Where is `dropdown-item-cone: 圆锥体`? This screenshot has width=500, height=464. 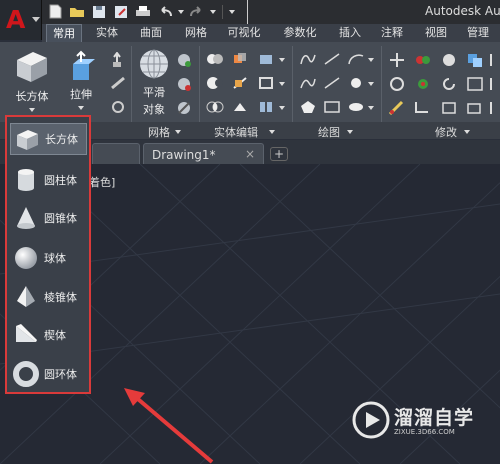 dropdown-item-cone: 圆锥体 is located at coordinates (48, 218).